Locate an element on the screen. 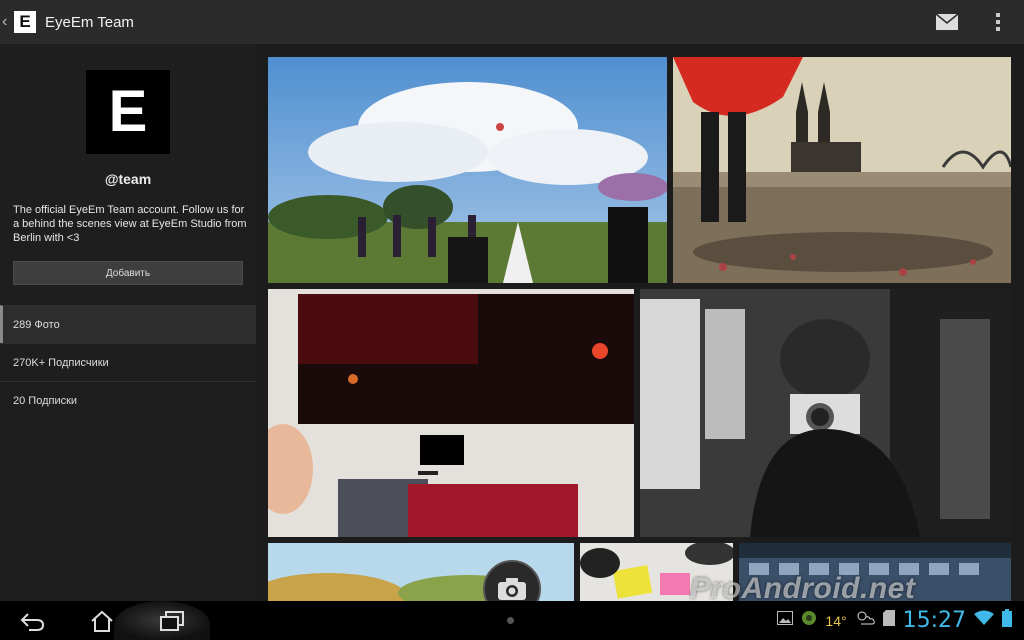 The image size is (1024, 640). system-navbar: 14° 15:27 is located at coordinates (512, 620).